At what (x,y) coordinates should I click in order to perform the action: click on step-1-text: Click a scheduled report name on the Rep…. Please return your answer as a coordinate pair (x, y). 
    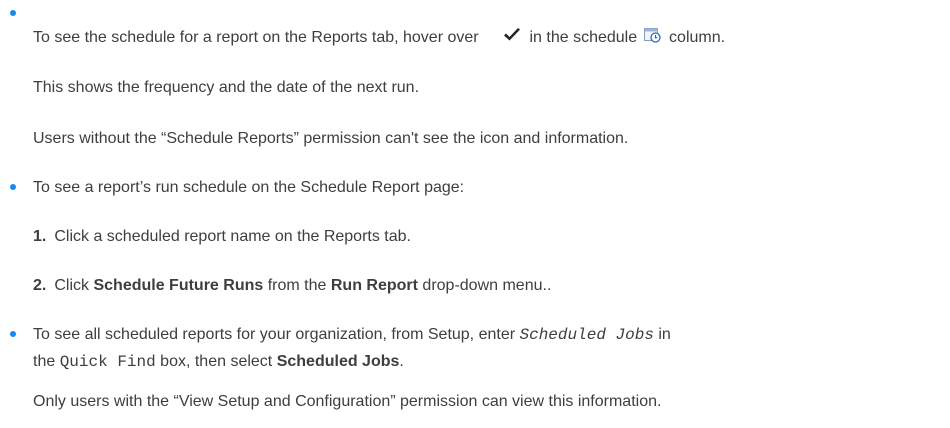
    Looking at the image, I should click on (232, 236).